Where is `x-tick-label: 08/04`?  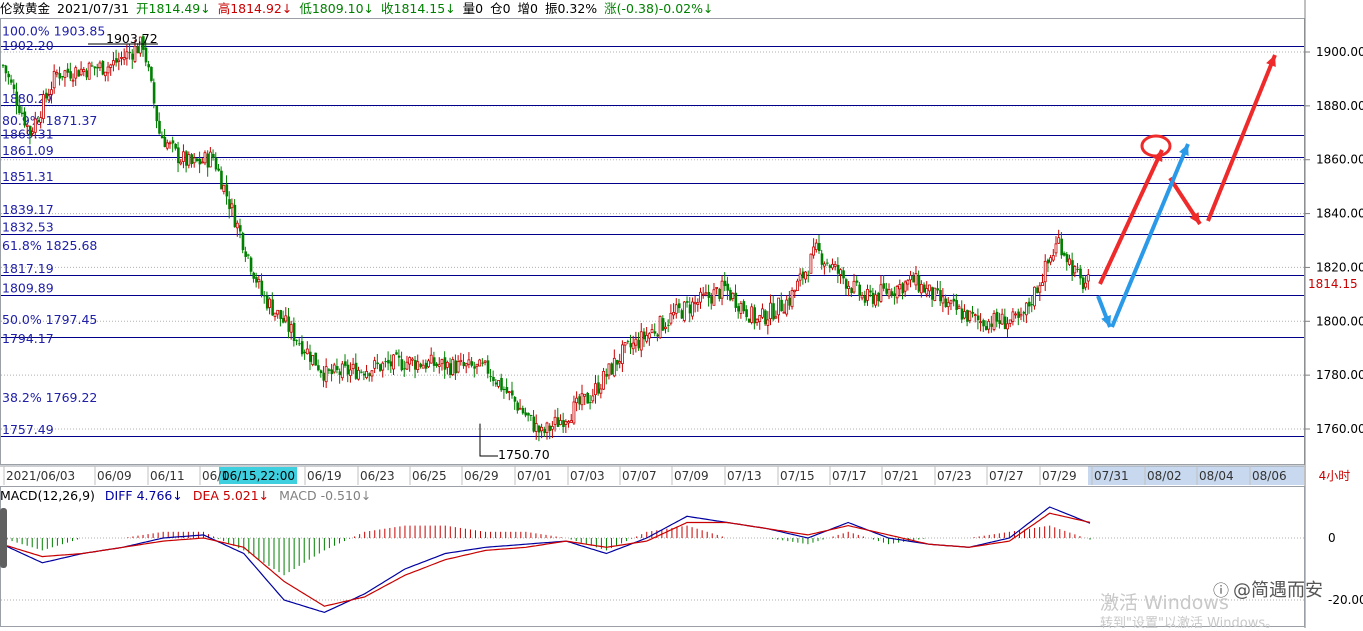 x-tick-label: 08/04 is located at coordinates (1216, 476).